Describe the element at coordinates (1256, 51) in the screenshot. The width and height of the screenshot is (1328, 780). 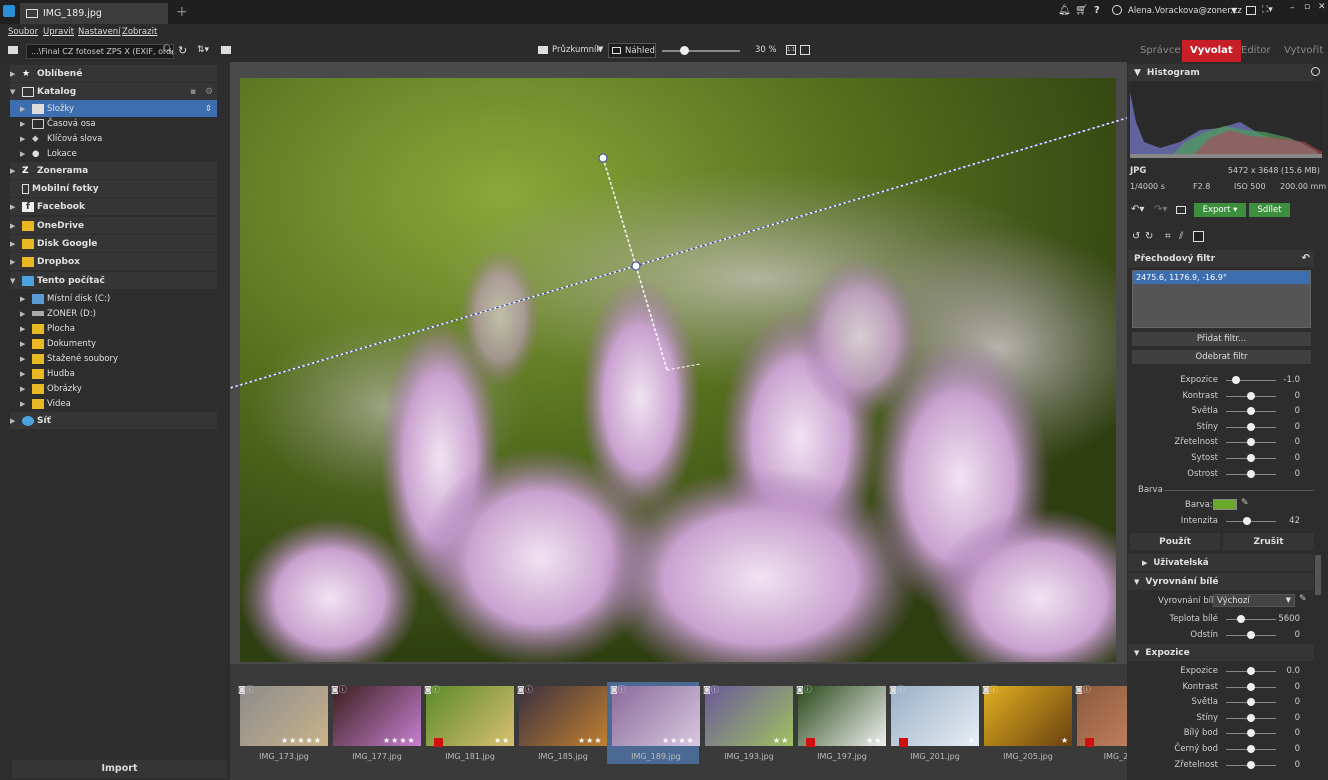
I see `mode-editor: Editor` at that location.